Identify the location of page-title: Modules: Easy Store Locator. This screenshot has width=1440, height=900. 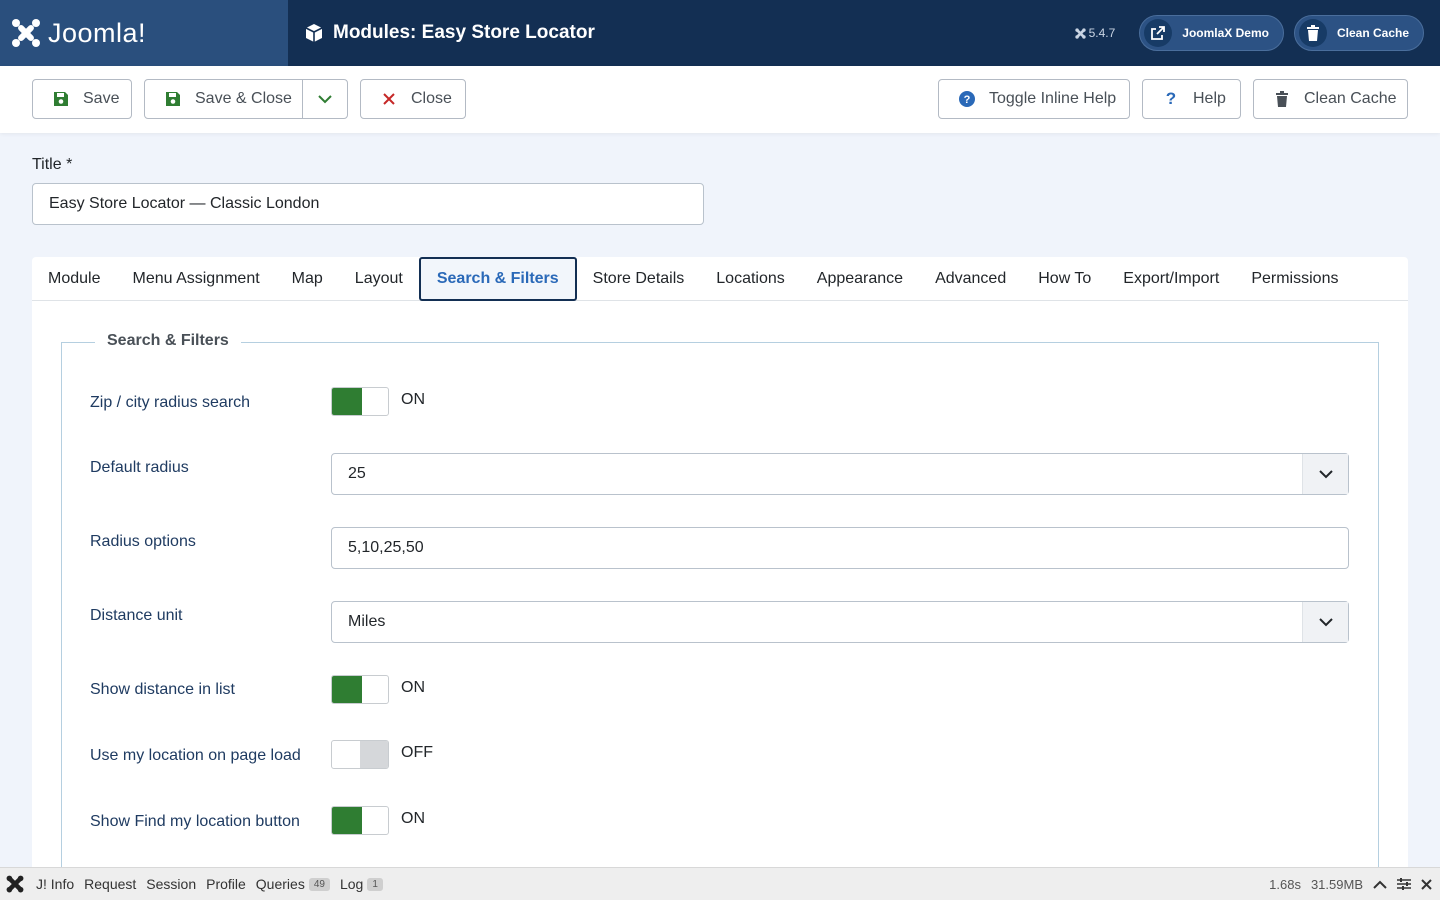
(449, 33).